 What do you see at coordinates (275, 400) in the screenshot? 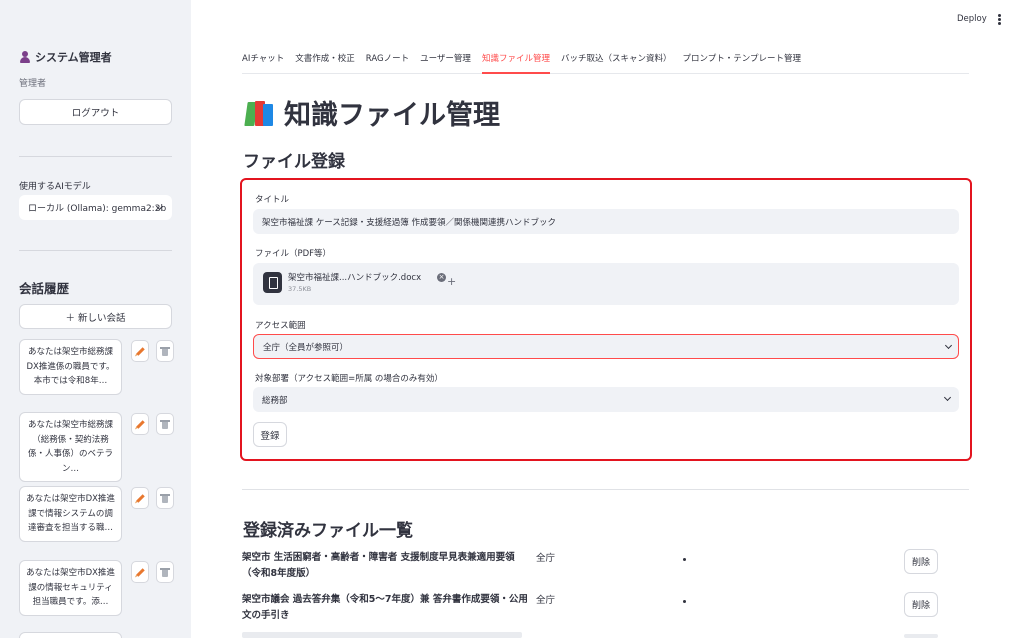
I see `dept-select-value: 総務部` at bounding box center [275, 400].